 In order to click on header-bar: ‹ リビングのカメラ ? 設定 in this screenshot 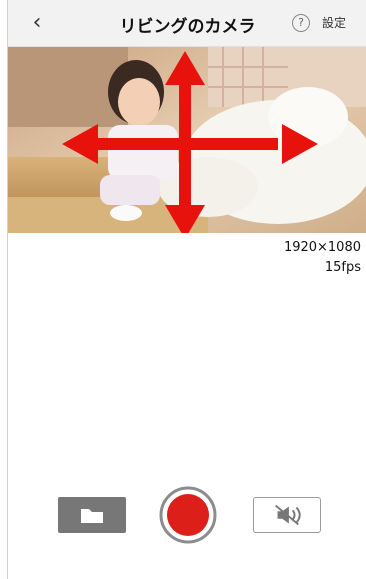, I will do `click(187, 23)`.